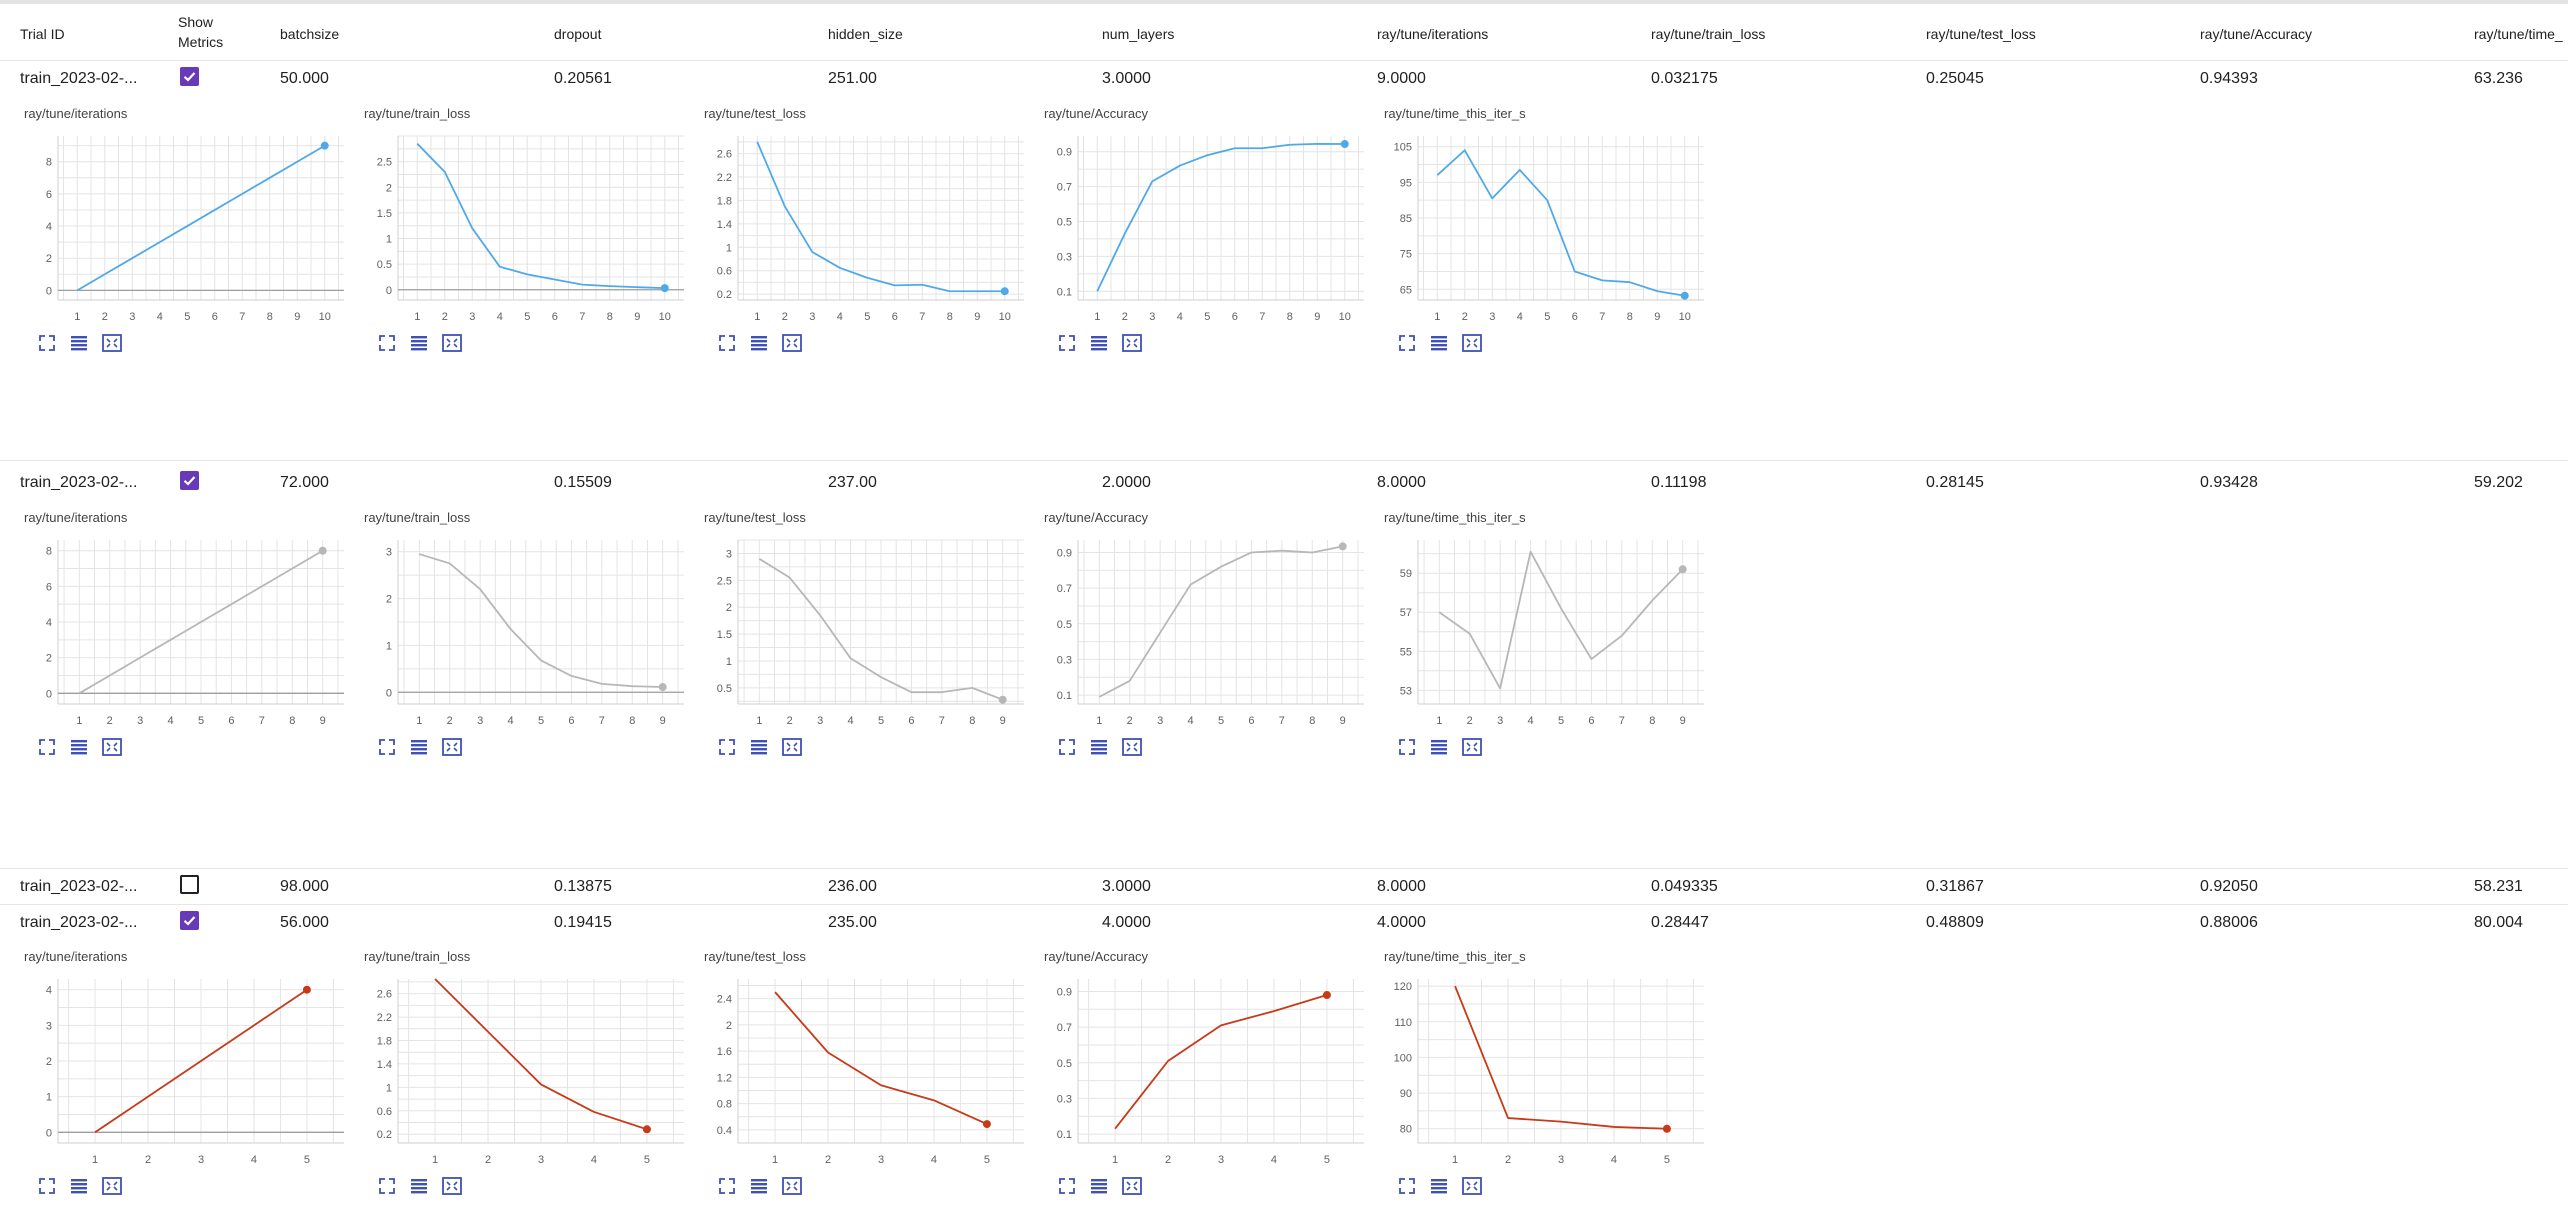 The width and height of the screenshot is (2568, 1208). What do you see at coordinates (1432, 34) in the screenshot?
I see `column-header-iterations: ray/tune/iterations` at bounding box center [1432, 34].